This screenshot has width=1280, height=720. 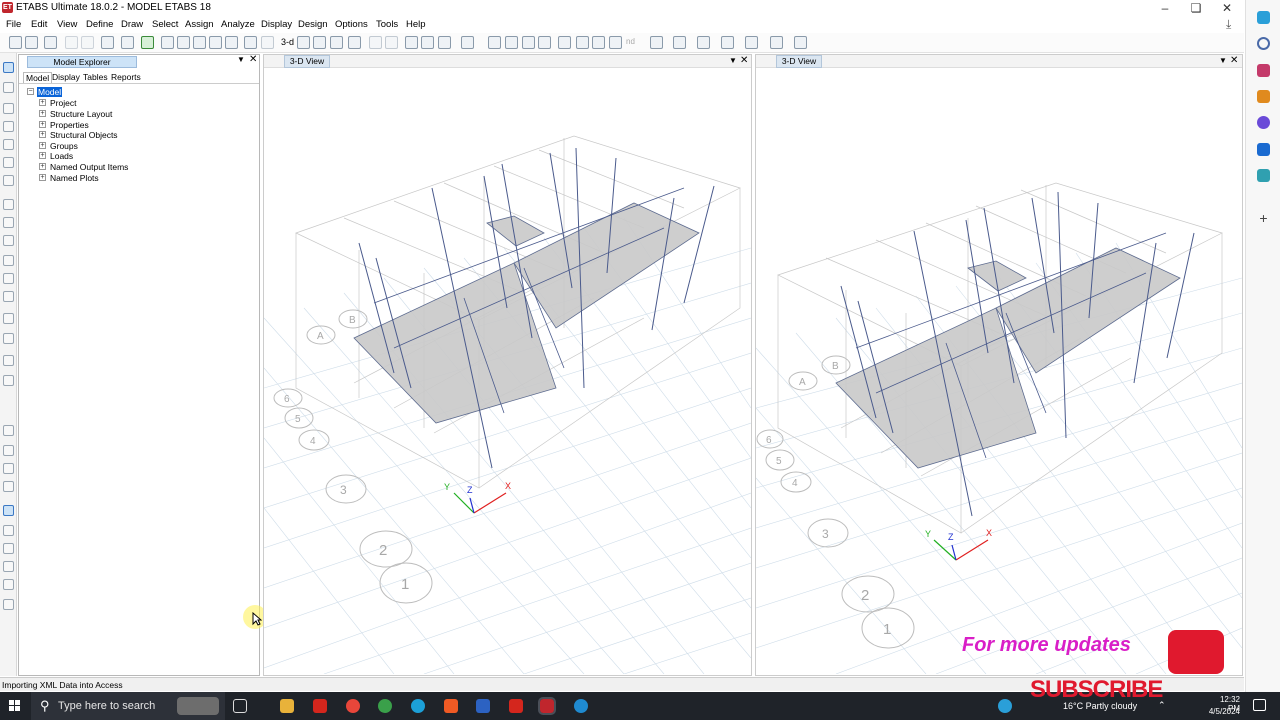 What do you see at coordinates (63, 103) in the screenshot?
I see `tree-item-project: Project` at bounding box center [63, 103].